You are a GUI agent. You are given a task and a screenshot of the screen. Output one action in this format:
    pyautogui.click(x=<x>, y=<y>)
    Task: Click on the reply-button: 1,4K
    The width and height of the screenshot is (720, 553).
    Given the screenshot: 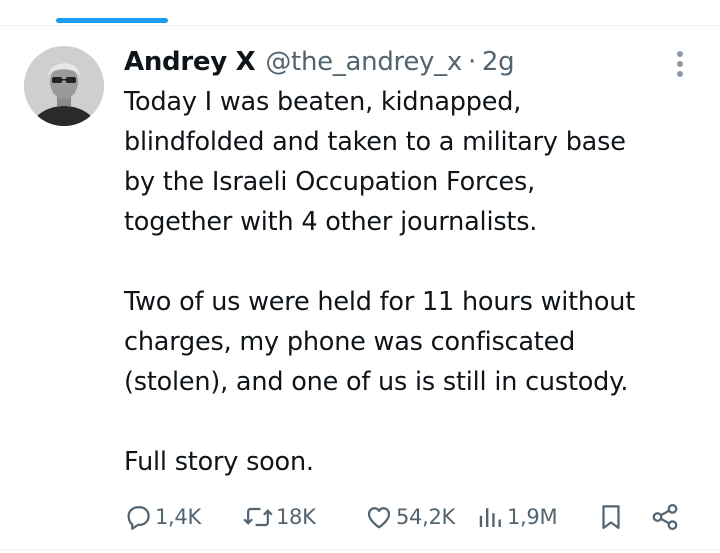 What is the action you would take?
    pyautogui.click(x=162, y=517)
    